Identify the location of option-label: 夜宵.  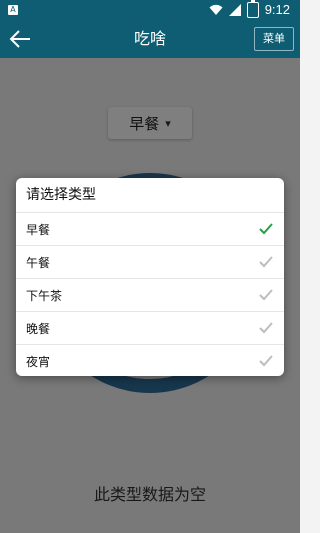
(38, 361).